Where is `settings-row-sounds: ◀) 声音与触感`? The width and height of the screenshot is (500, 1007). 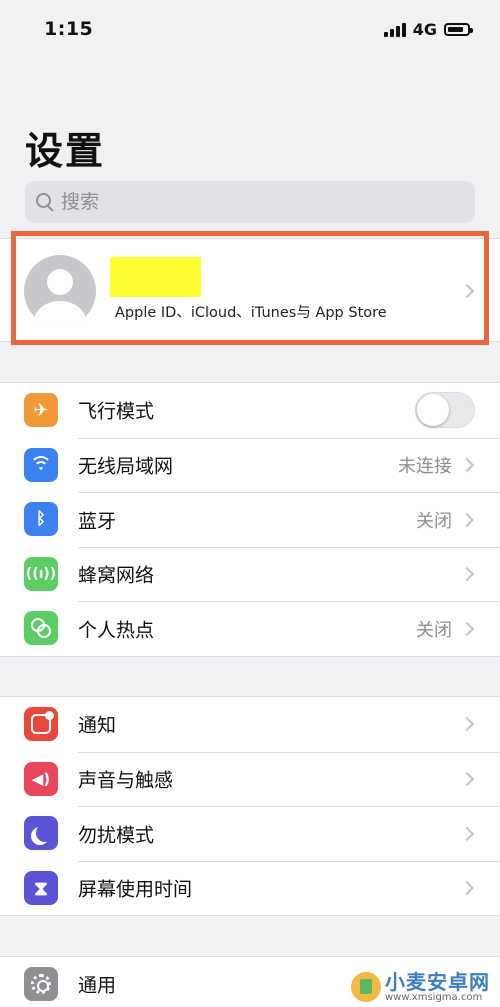 settings-row-sounds: ◀) 声音与触感 is located at coordinates (250, 779).